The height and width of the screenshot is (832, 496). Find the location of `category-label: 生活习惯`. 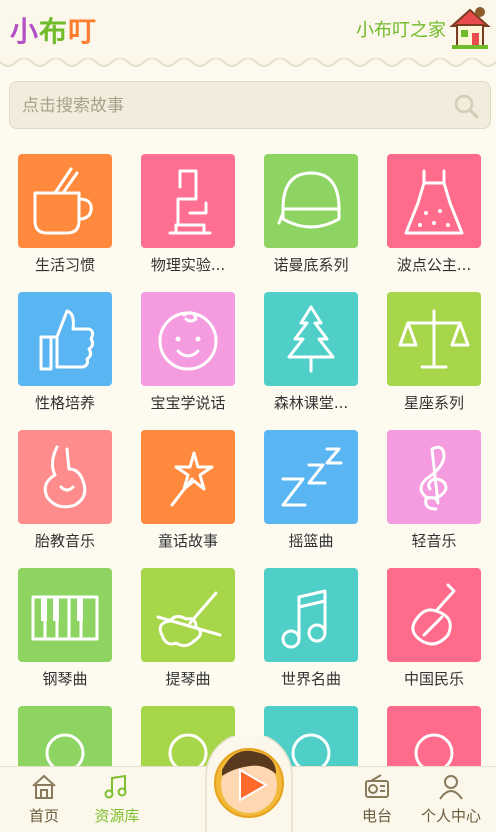

category-label: 生活习惯 is located at coordinates (64, 265).